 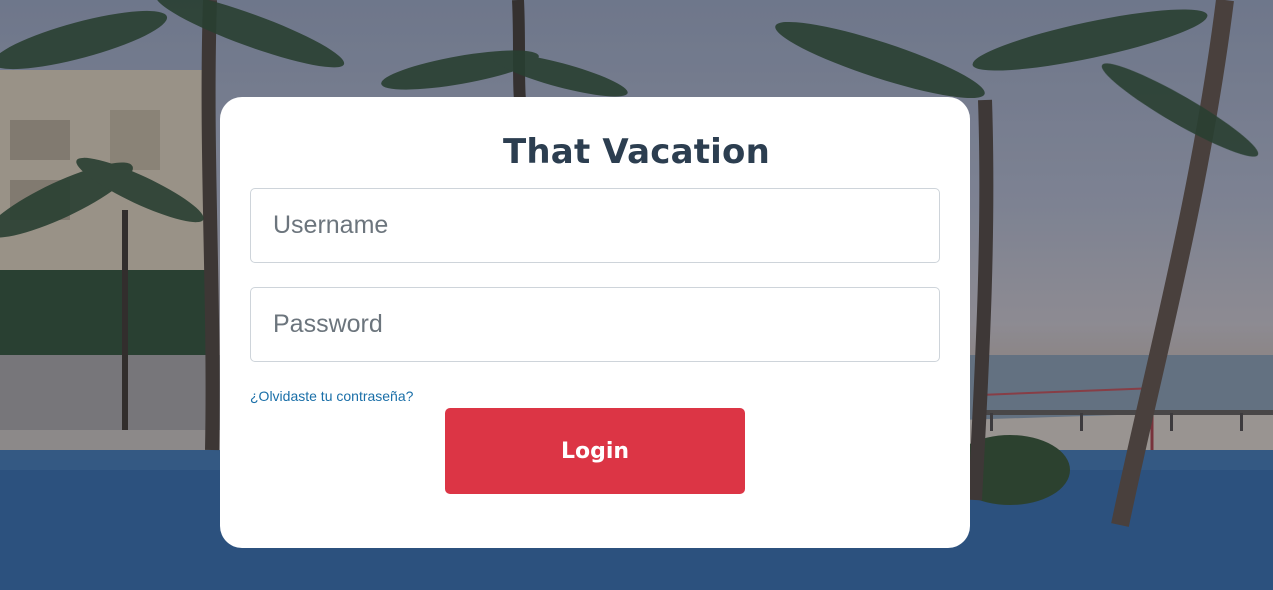 What do you see at coordinates (595, 225) in the screenshot?
I see `username-input` at bounding box center [595, 225].